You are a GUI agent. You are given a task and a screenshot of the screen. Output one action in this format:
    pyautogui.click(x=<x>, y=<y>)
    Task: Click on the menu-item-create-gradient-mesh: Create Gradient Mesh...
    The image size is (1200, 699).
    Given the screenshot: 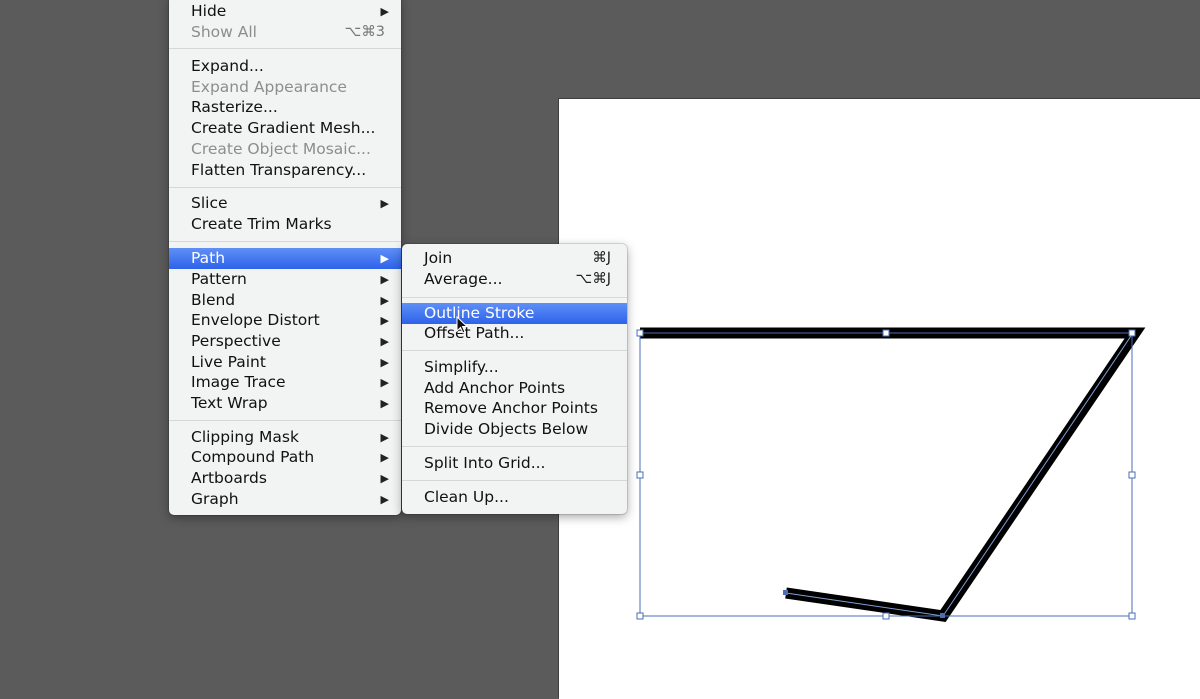 What is the action you would take?
    pyautogui.click(x=285, y=128)
    